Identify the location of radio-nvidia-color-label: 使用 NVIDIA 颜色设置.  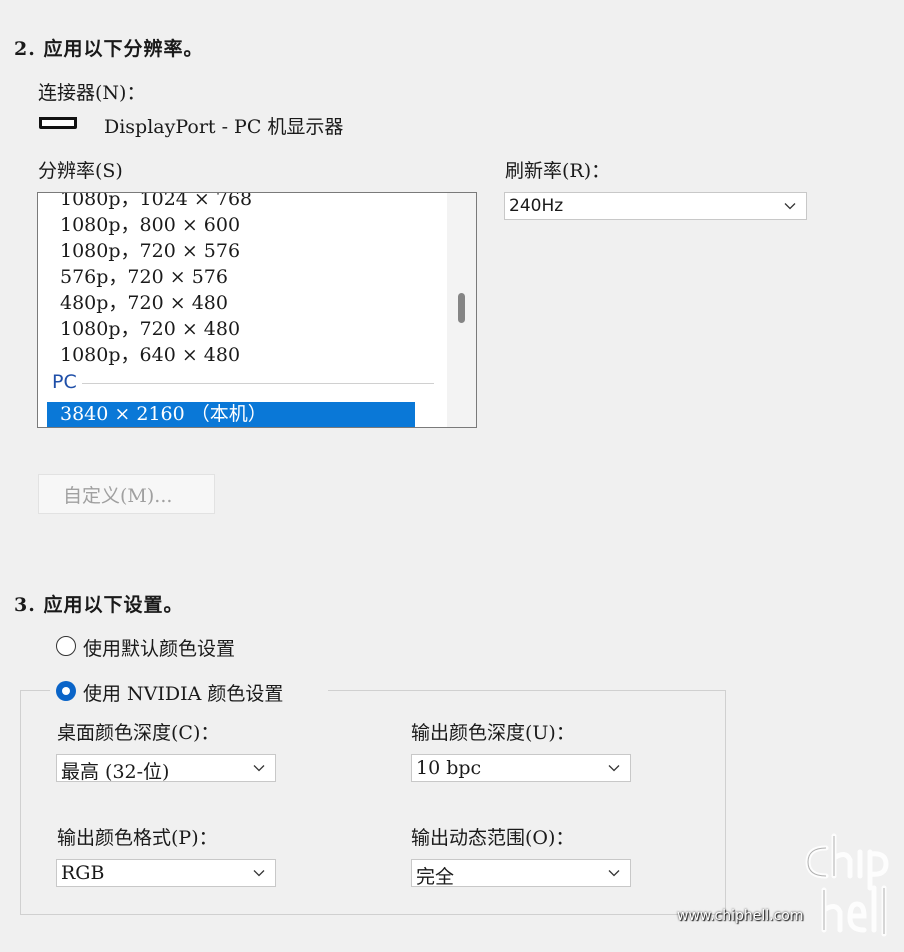
(183, 692).